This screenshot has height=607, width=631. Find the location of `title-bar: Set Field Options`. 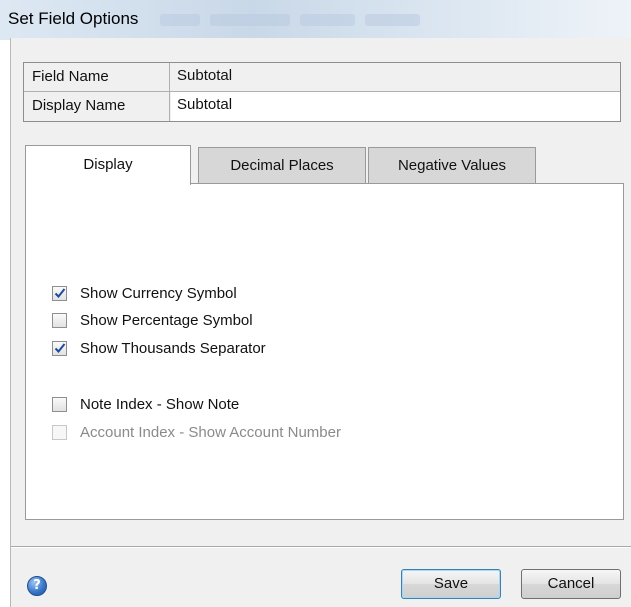

title-bar: Set Field Options is located at coordinates (315, 20).